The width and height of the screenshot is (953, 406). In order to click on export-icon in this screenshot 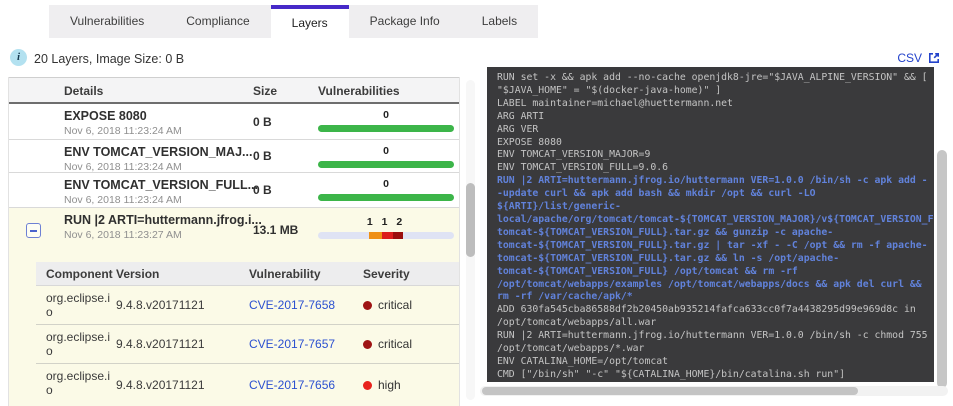, I will do `click(934, 58)`.